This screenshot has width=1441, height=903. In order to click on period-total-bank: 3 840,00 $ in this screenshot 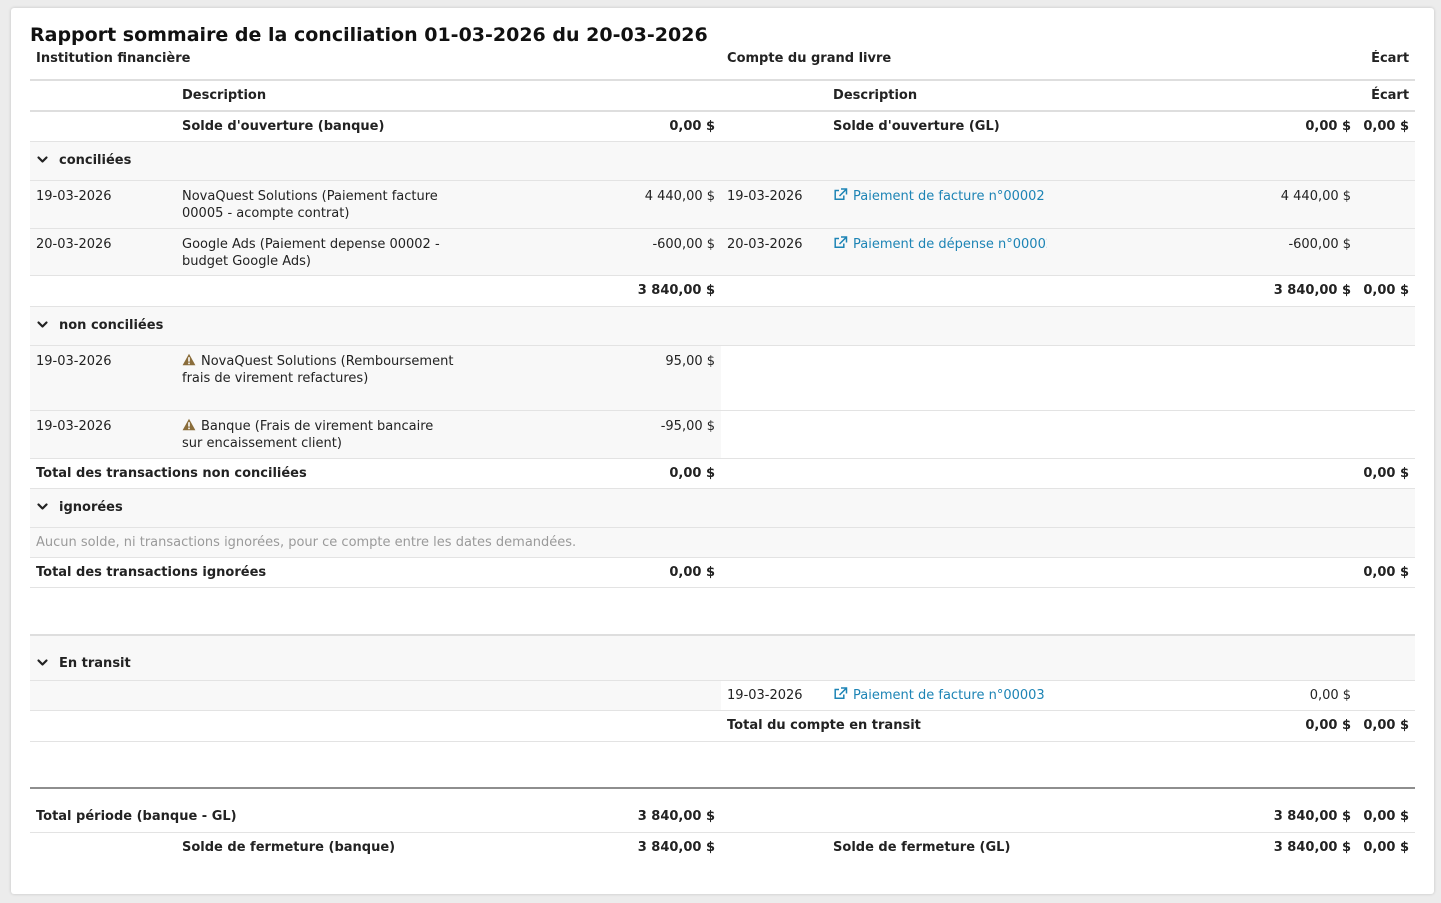, I will do `click(599, 810)`.